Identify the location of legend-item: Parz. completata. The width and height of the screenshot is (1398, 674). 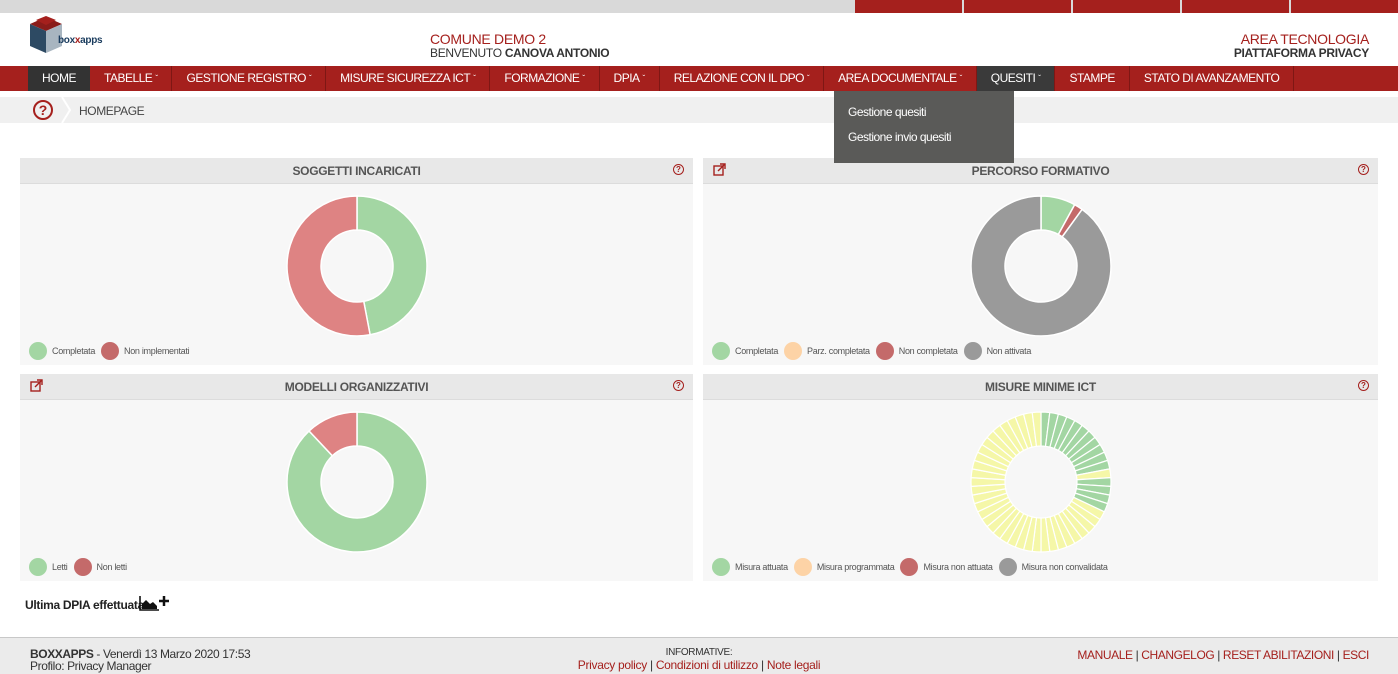
(827, 351).